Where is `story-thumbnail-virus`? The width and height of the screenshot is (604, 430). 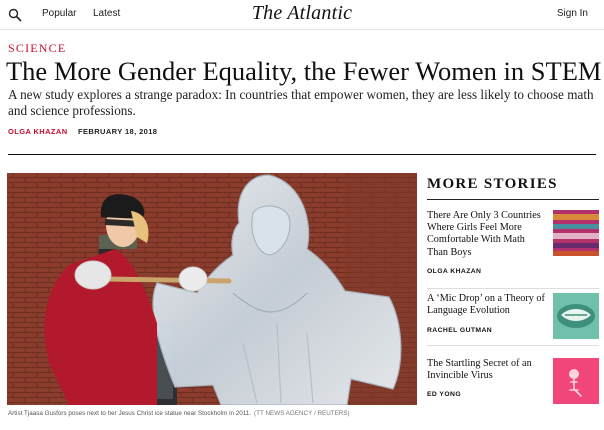 story-thumbnail-virus is located at coordinates (576, 381).